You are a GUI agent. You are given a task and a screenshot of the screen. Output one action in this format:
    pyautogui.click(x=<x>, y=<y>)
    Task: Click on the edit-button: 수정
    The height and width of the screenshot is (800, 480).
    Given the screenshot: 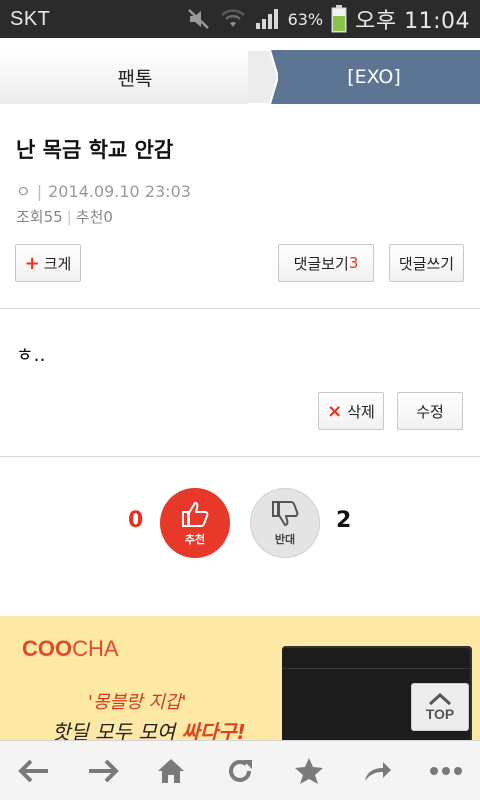 What is the action you would take?
    pyautogui.click(x=430, y=411)
    